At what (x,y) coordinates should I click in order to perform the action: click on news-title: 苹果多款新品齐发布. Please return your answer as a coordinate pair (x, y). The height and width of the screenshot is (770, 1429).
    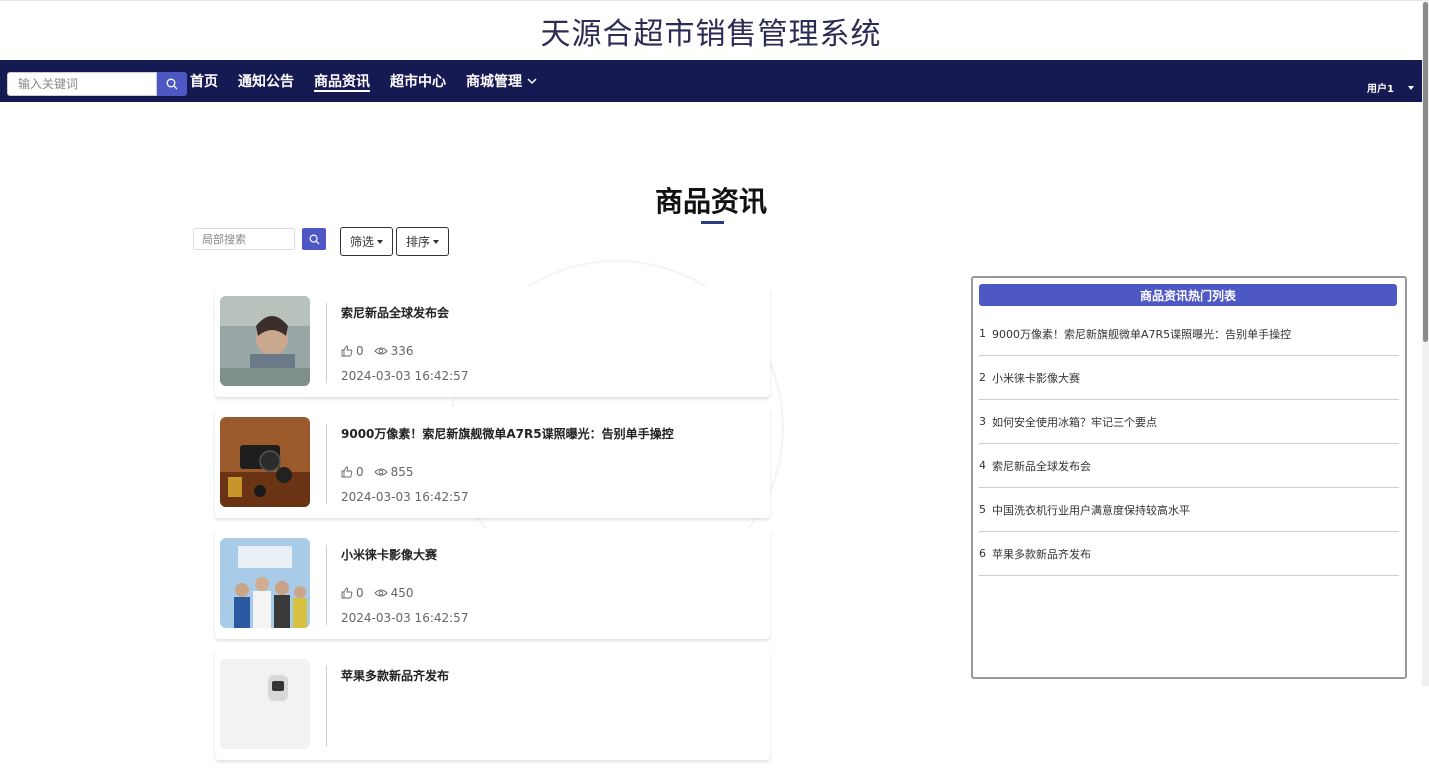
    Looking at the image, I should click on (395, 675).